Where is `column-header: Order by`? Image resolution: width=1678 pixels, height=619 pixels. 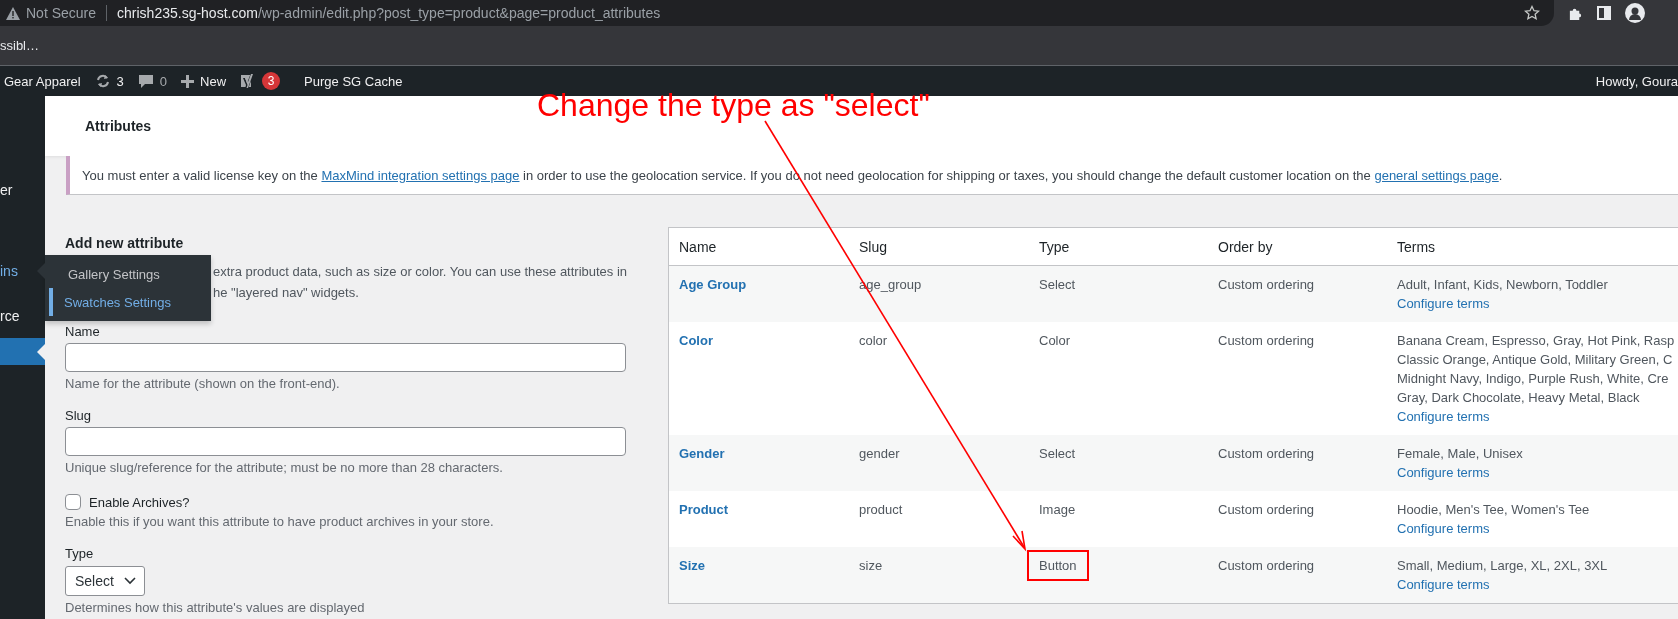
column-header: Order by is located at coordinates (1245, 246).